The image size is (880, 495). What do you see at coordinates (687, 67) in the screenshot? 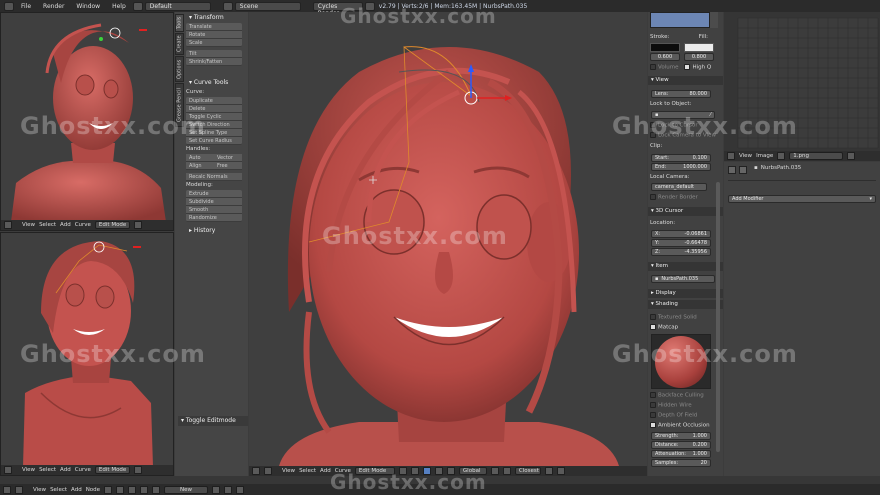
I see `high-q-checkbox` at bounding box center [687, 67].